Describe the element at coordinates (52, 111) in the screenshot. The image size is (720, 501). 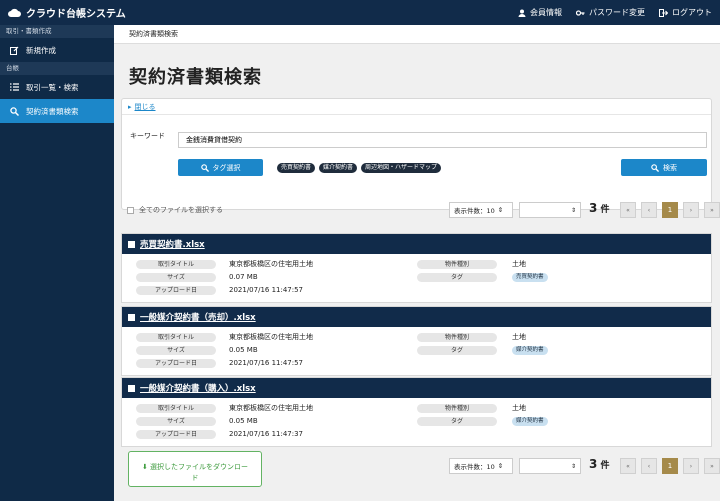
I see `sidebar-item-label: 契約済書類検索` at that location.